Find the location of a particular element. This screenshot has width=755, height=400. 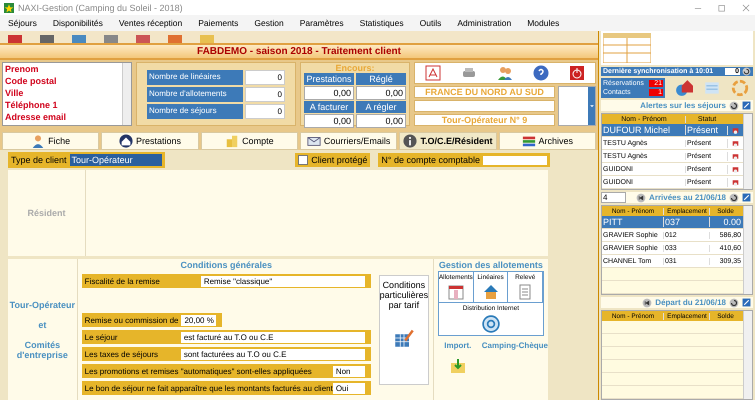

amount-label: Réglé is located at coordinates (381, 79).